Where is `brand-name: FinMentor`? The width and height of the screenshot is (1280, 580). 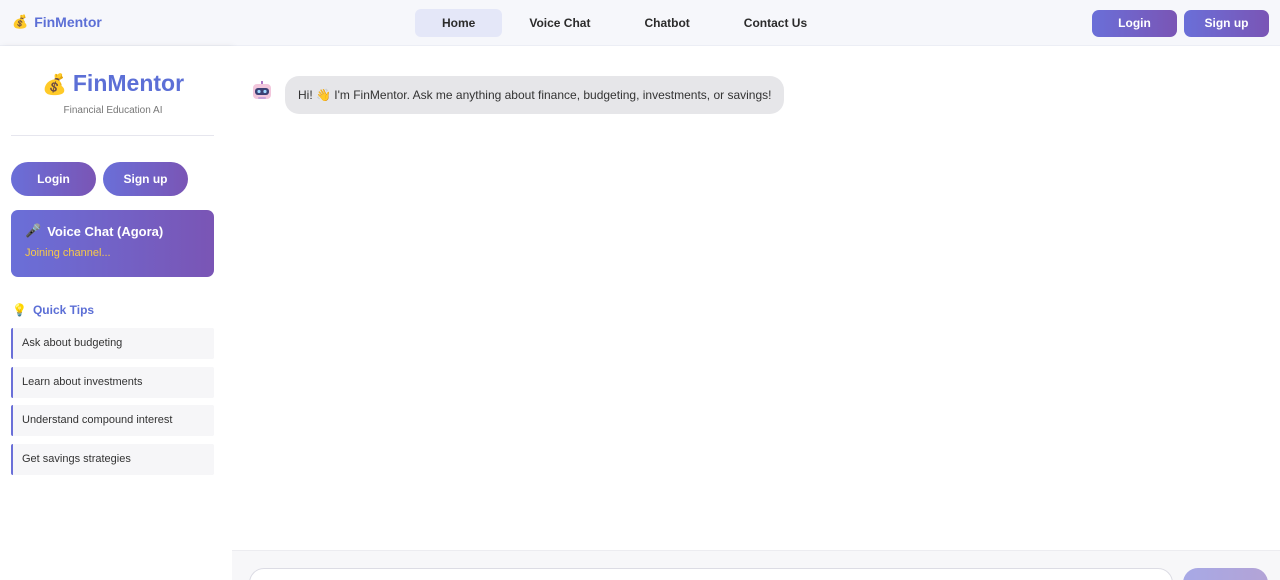 brand-name: FinMentor is located at coordinates (68, 22).